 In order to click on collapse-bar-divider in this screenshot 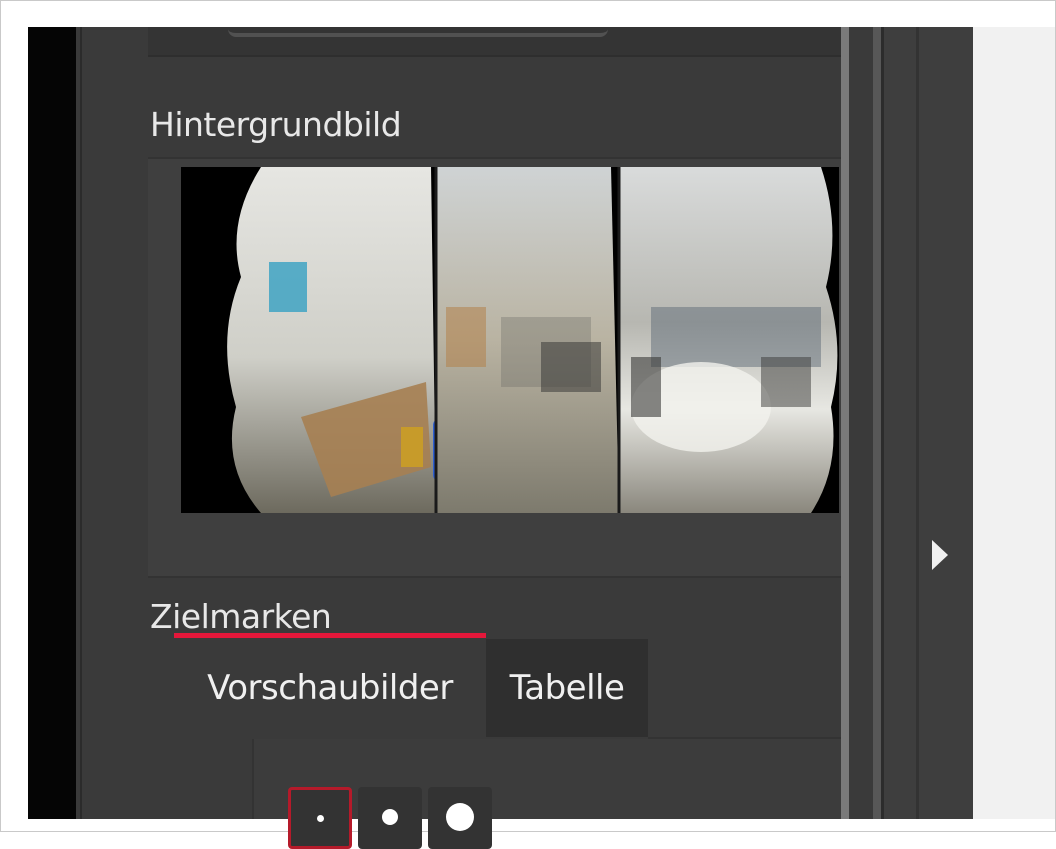, I will do `click(917, 423)`.